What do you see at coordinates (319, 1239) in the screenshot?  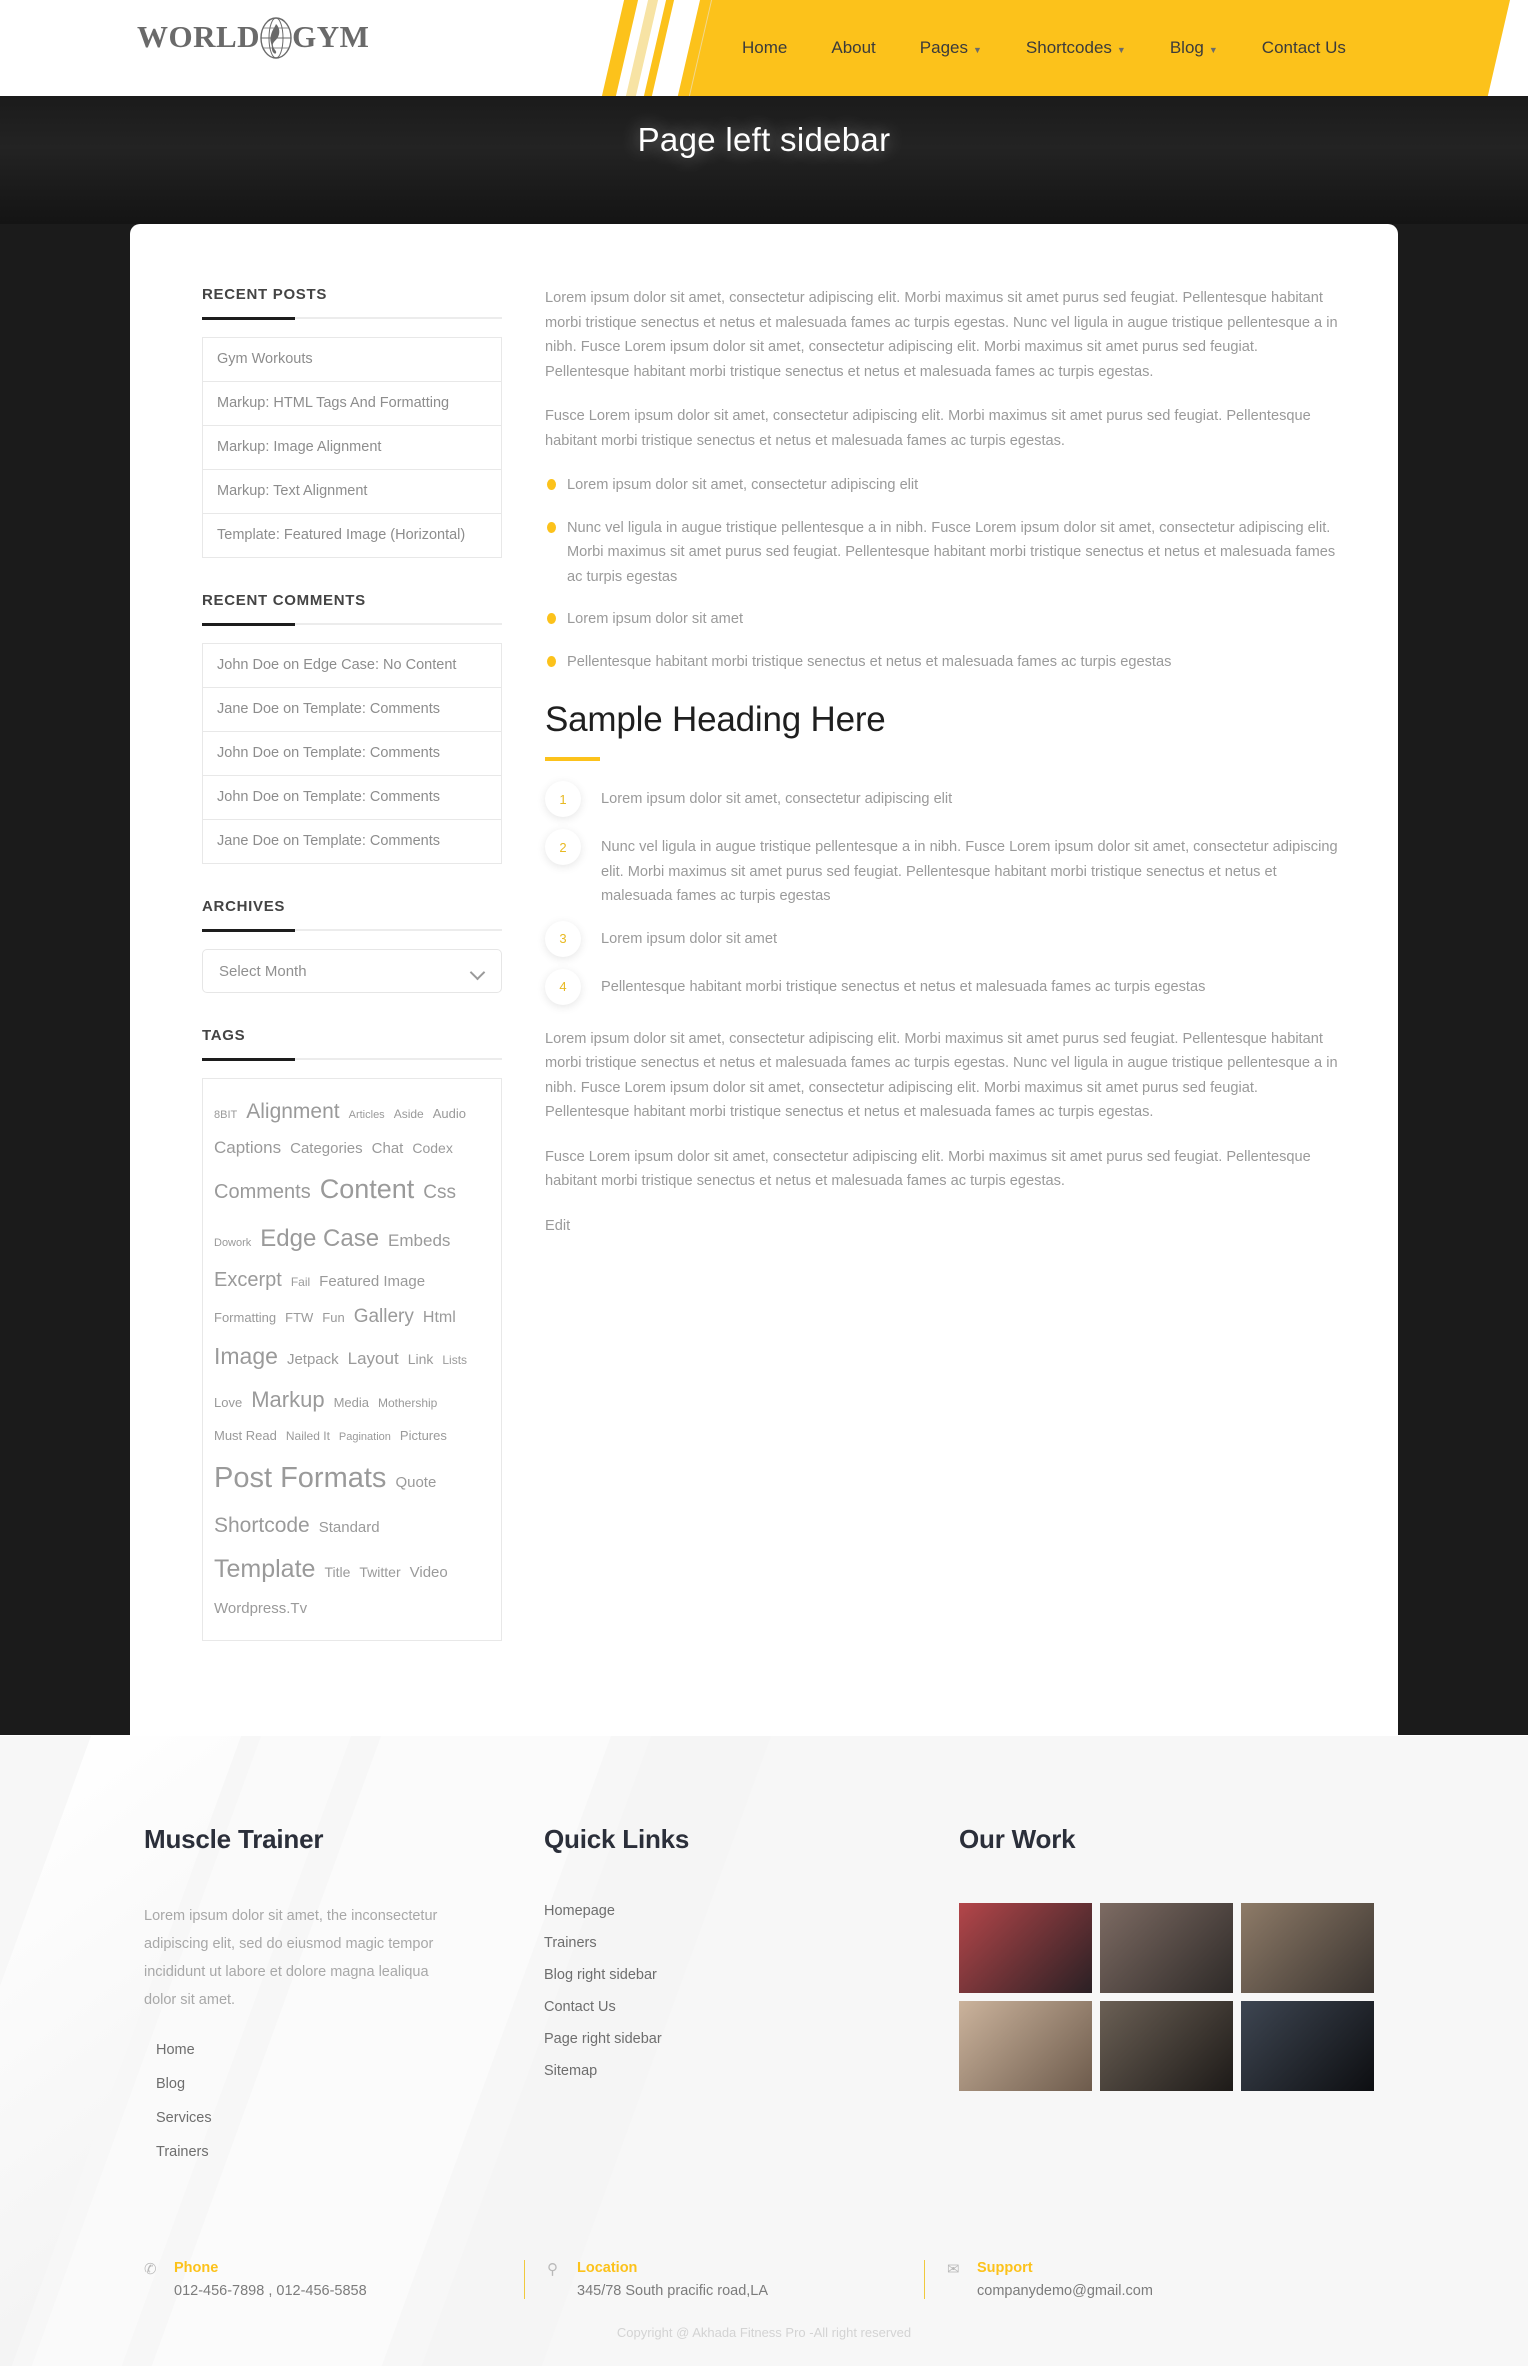 I see `tag-link: Edge Case` at bounding box center [319, 1239].